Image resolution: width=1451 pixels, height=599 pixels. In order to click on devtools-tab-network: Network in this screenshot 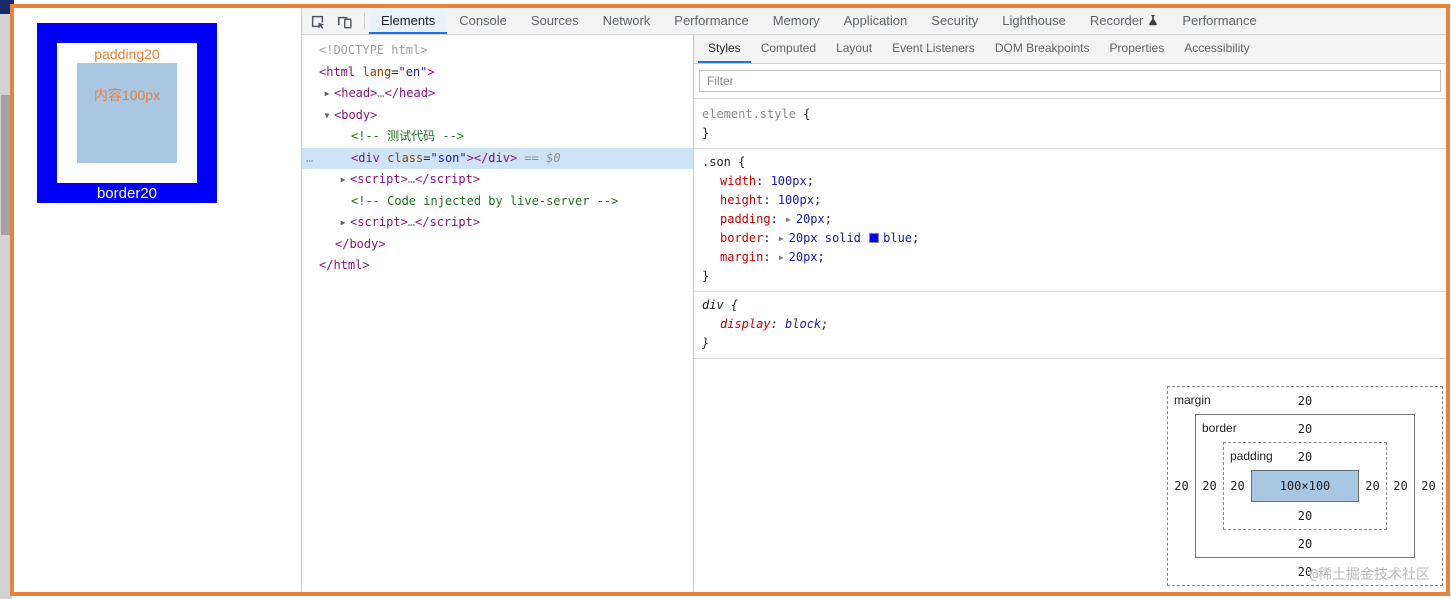, I will do `click(627, 21)`.